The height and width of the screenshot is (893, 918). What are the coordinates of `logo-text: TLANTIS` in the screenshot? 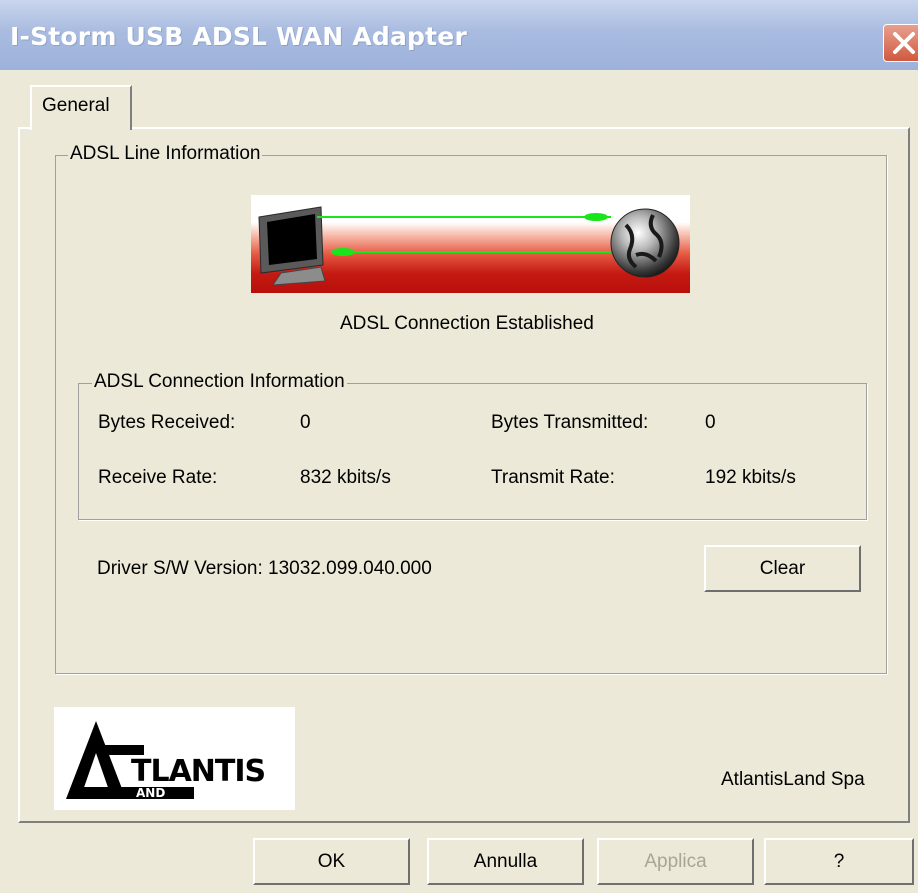 It's located at (198, 771).